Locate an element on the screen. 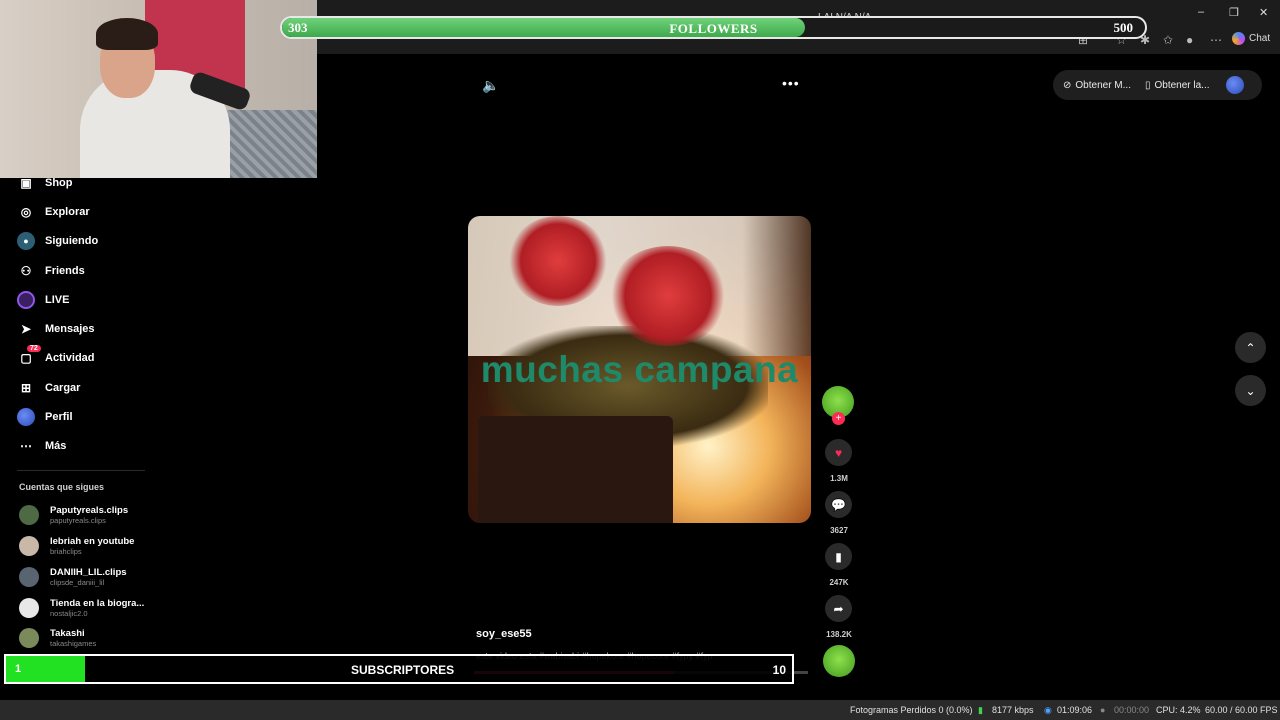 Image resolution: width=1280 pixels, height=720 pixels. sidebar-item-mas: ⋯ Más is located at coordinates (41, 446).